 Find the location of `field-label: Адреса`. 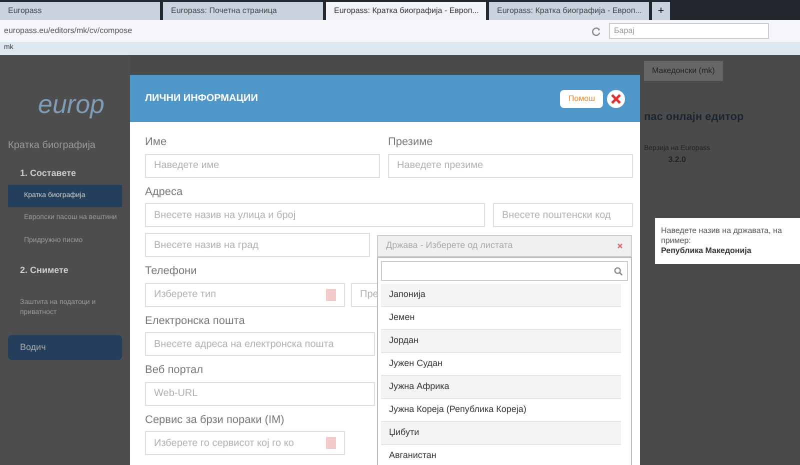

field-label: Адреса is located at coordinates (164, 192).